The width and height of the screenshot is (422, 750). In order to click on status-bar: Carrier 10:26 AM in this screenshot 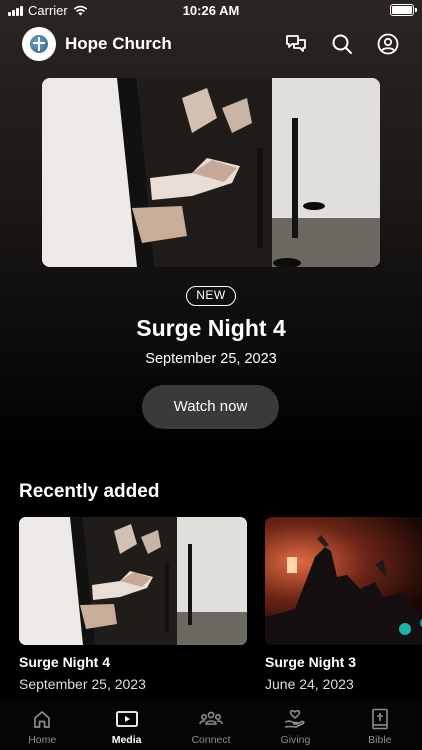, I will do `click(211, 11)`.